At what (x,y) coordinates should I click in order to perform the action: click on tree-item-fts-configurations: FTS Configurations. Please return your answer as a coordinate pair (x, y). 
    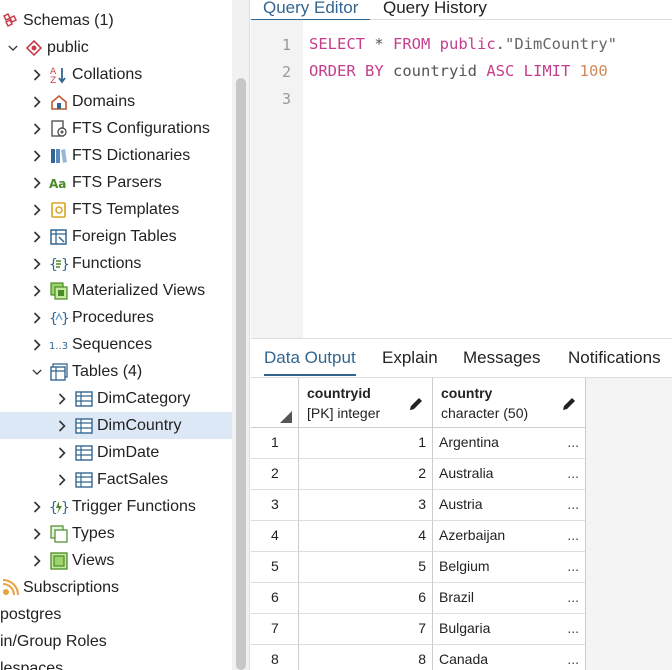
    Looking at the image, I should click on (116, 128).